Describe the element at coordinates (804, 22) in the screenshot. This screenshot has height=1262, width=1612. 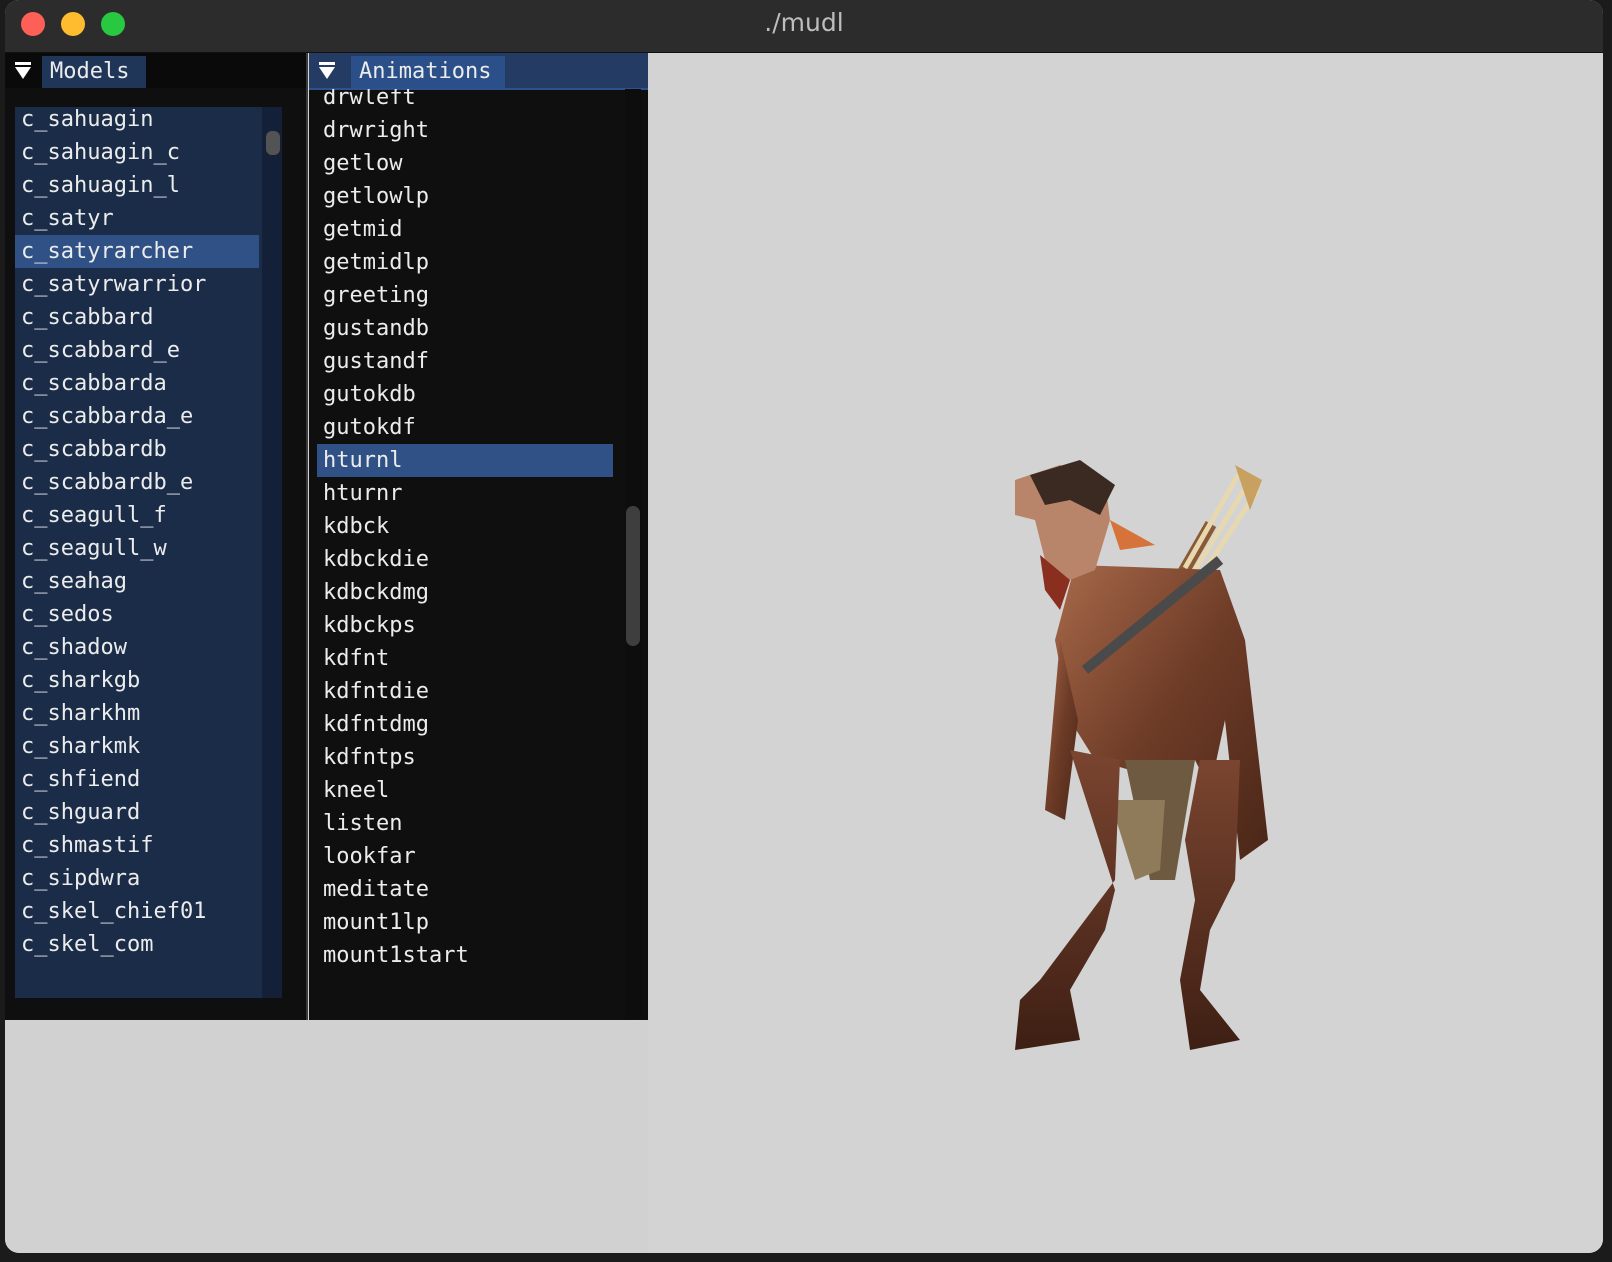
I see `window-title: ./mudl` at that location.